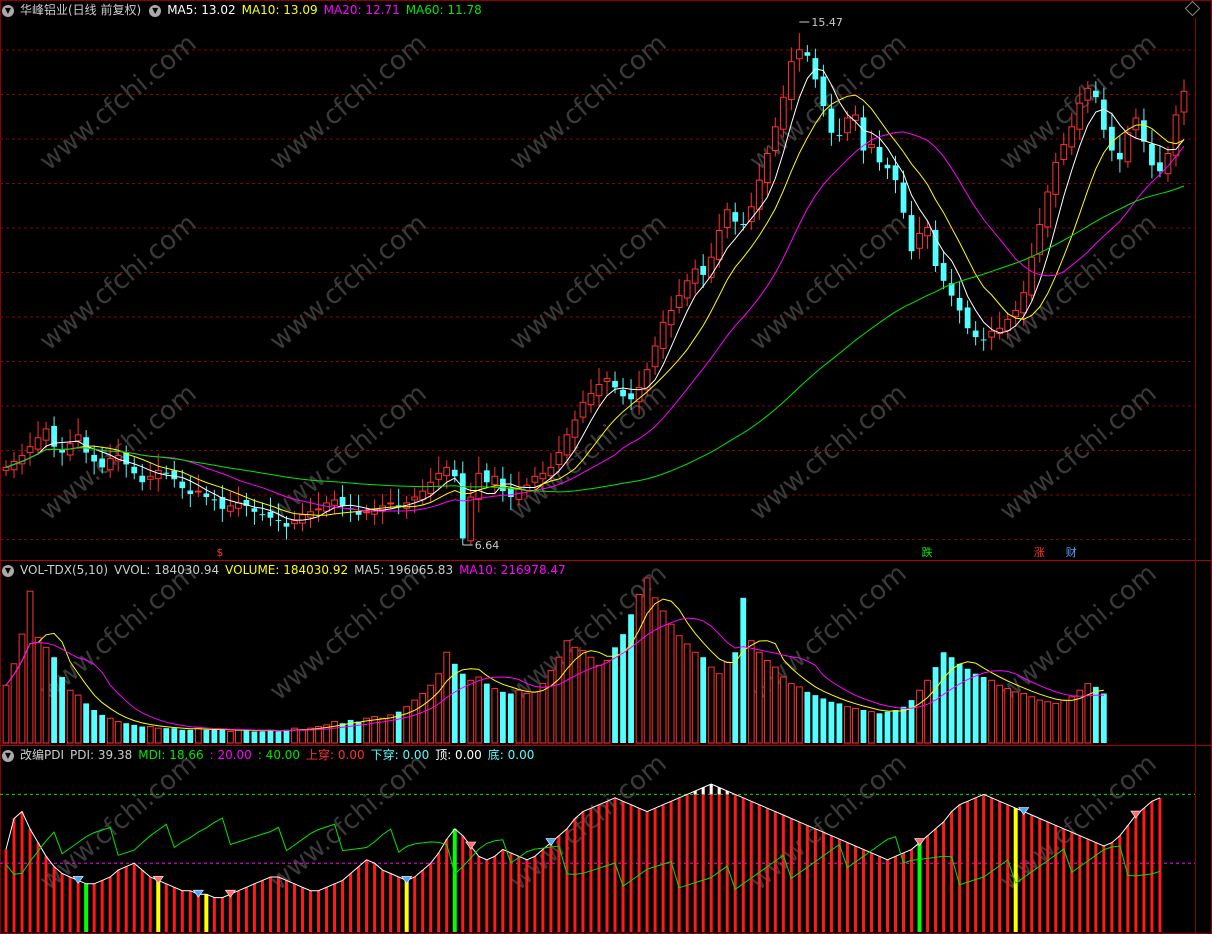 Image resolution: width=1212 pixels, height=934 pixels. What do you see at coordinates (8, 10) in the screenshot?
I see `collapse-icon: ▼` at bounding box center [8, 10].